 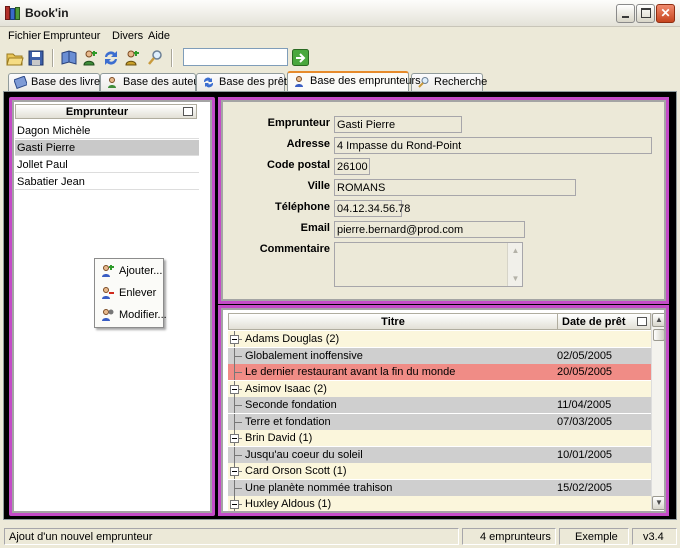 I want to click on book-icon, so click(x=69, y=57).